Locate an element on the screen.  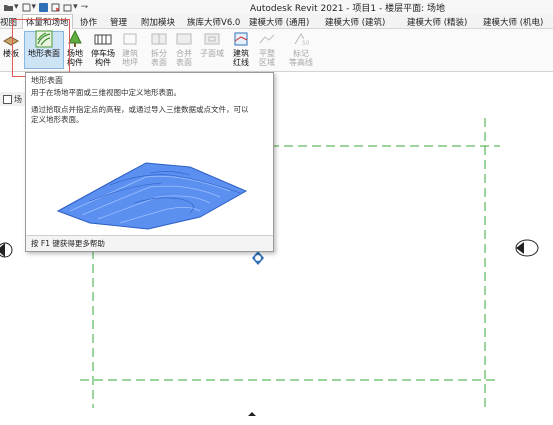
quick-access-toolbar: ▾ ▾ ▾ ⇁ is located at coordinates (46, 7).